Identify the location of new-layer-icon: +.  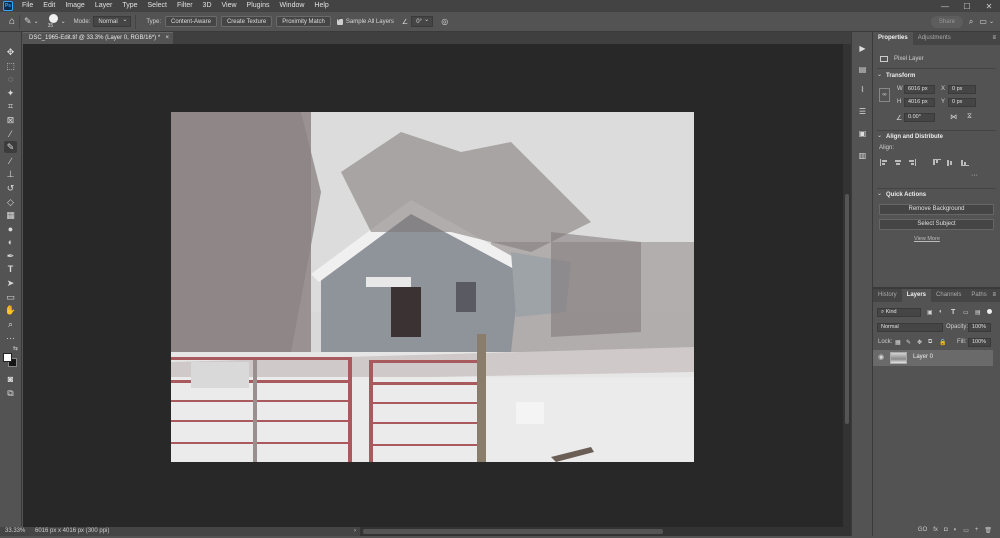
(977, 532).